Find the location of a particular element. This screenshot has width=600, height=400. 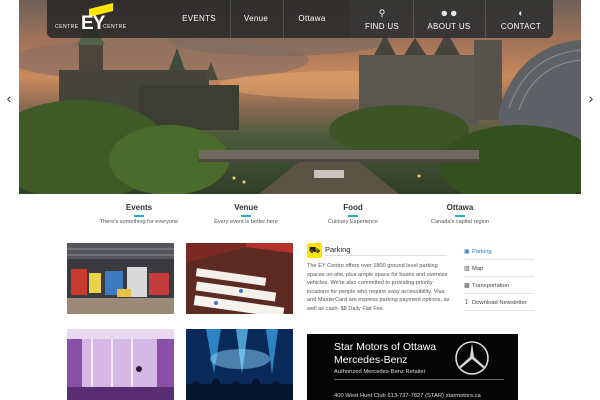

side-link-parking: ▣ Parking is located at coordinates (499, 252).